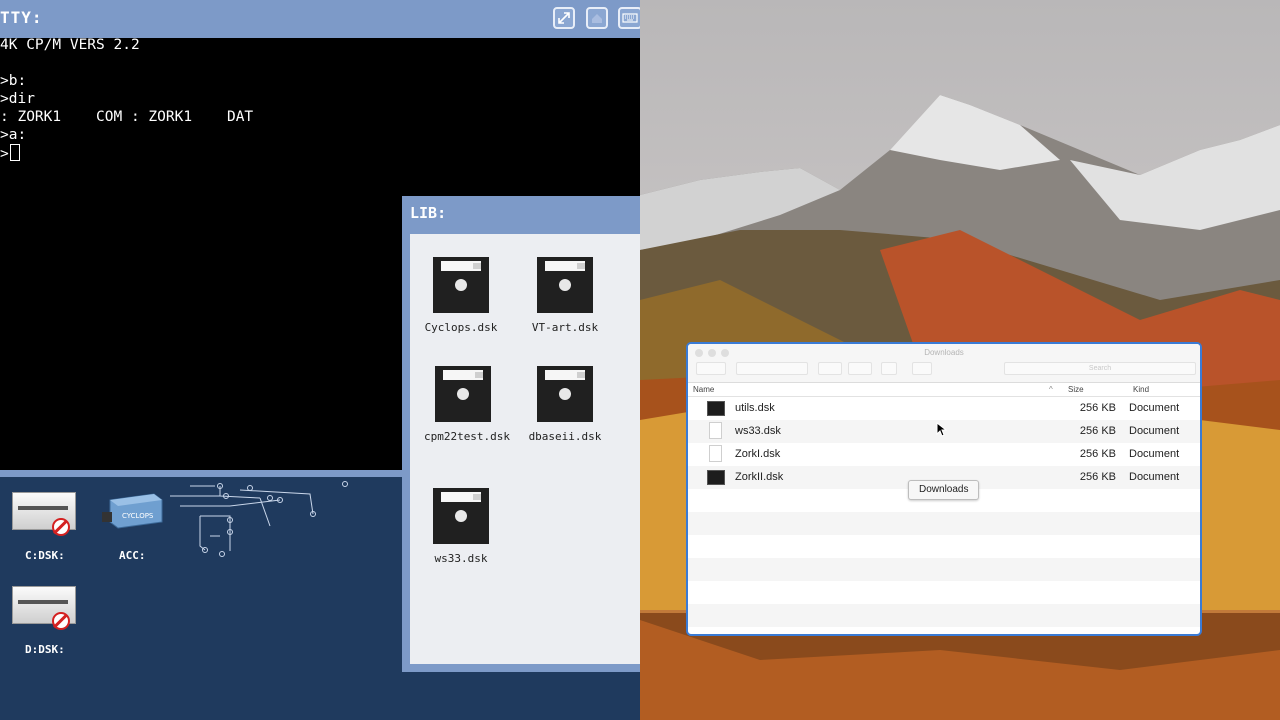 The height and width of the screenshot is (720, 1280). I want to click on cyclops-brand: CYCLOPS, so click(138, 516).